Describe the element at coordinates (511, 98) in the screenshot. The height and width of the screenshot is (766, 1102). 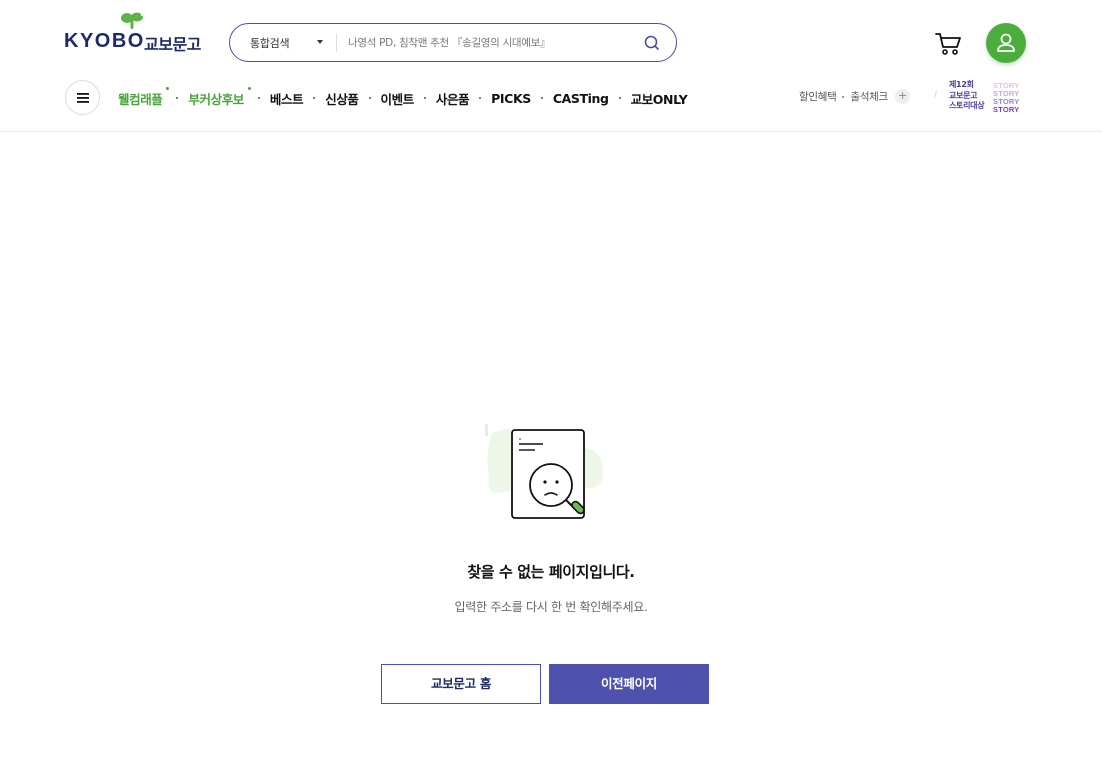
I see `nav-item-picks: PICKS` at that location.